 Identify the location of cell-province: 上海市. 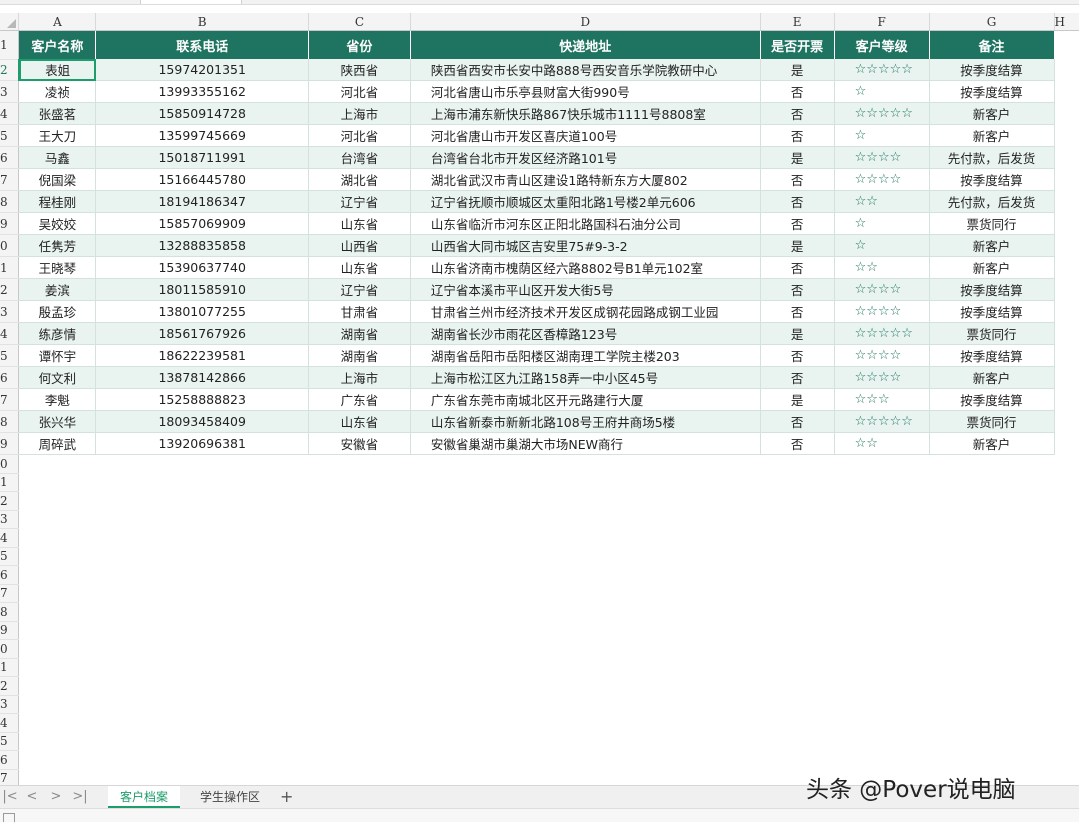
(359, 377).